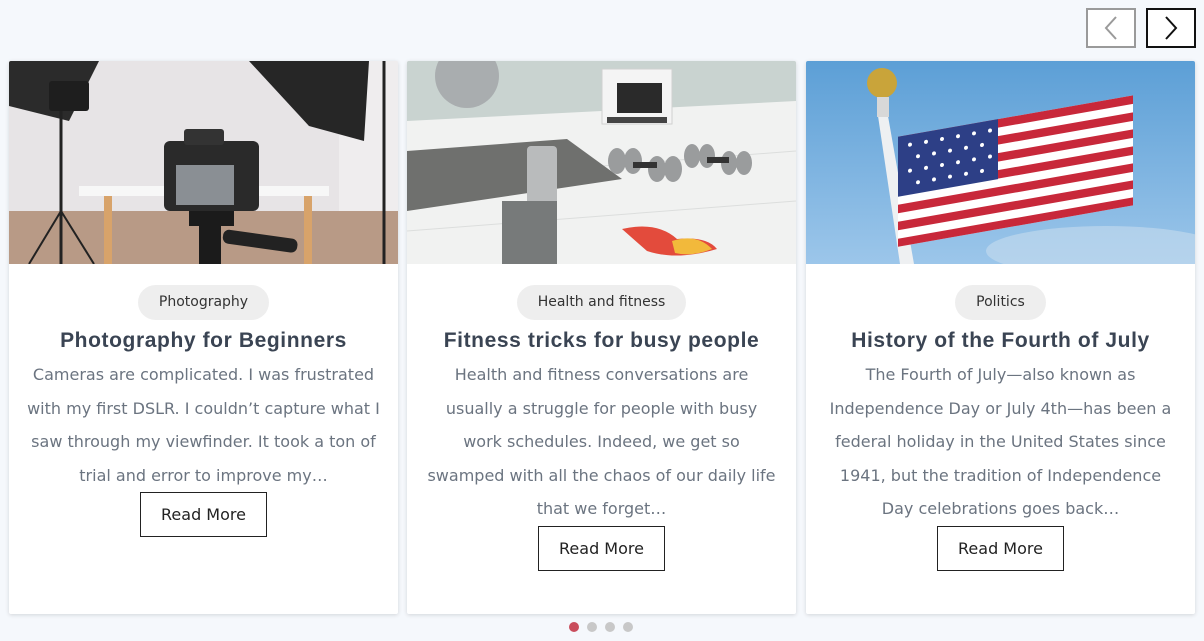  I want to click on category-badge: Photography, so click(203, 302).